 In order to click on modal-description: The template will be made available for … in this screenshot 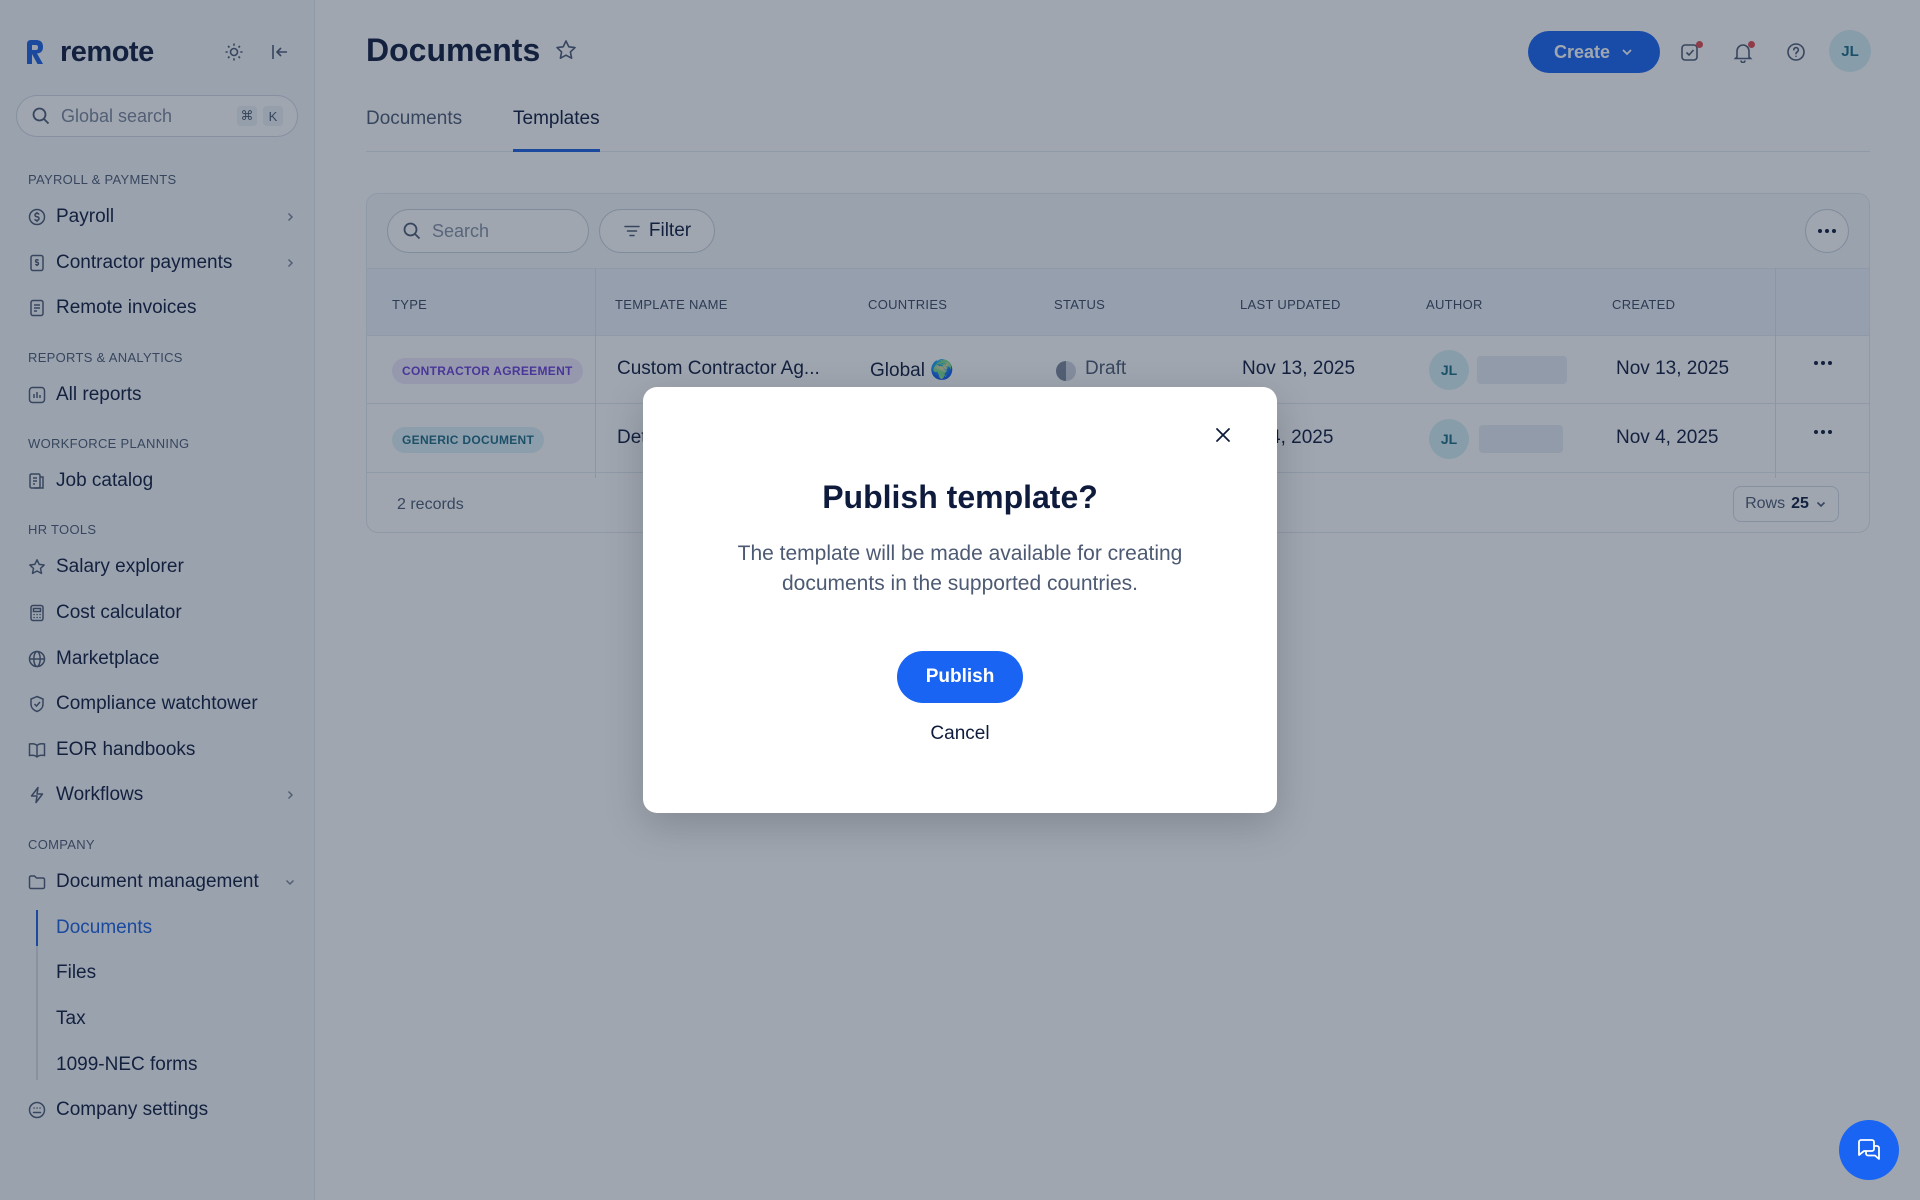, I will do `click(960, 568)`.